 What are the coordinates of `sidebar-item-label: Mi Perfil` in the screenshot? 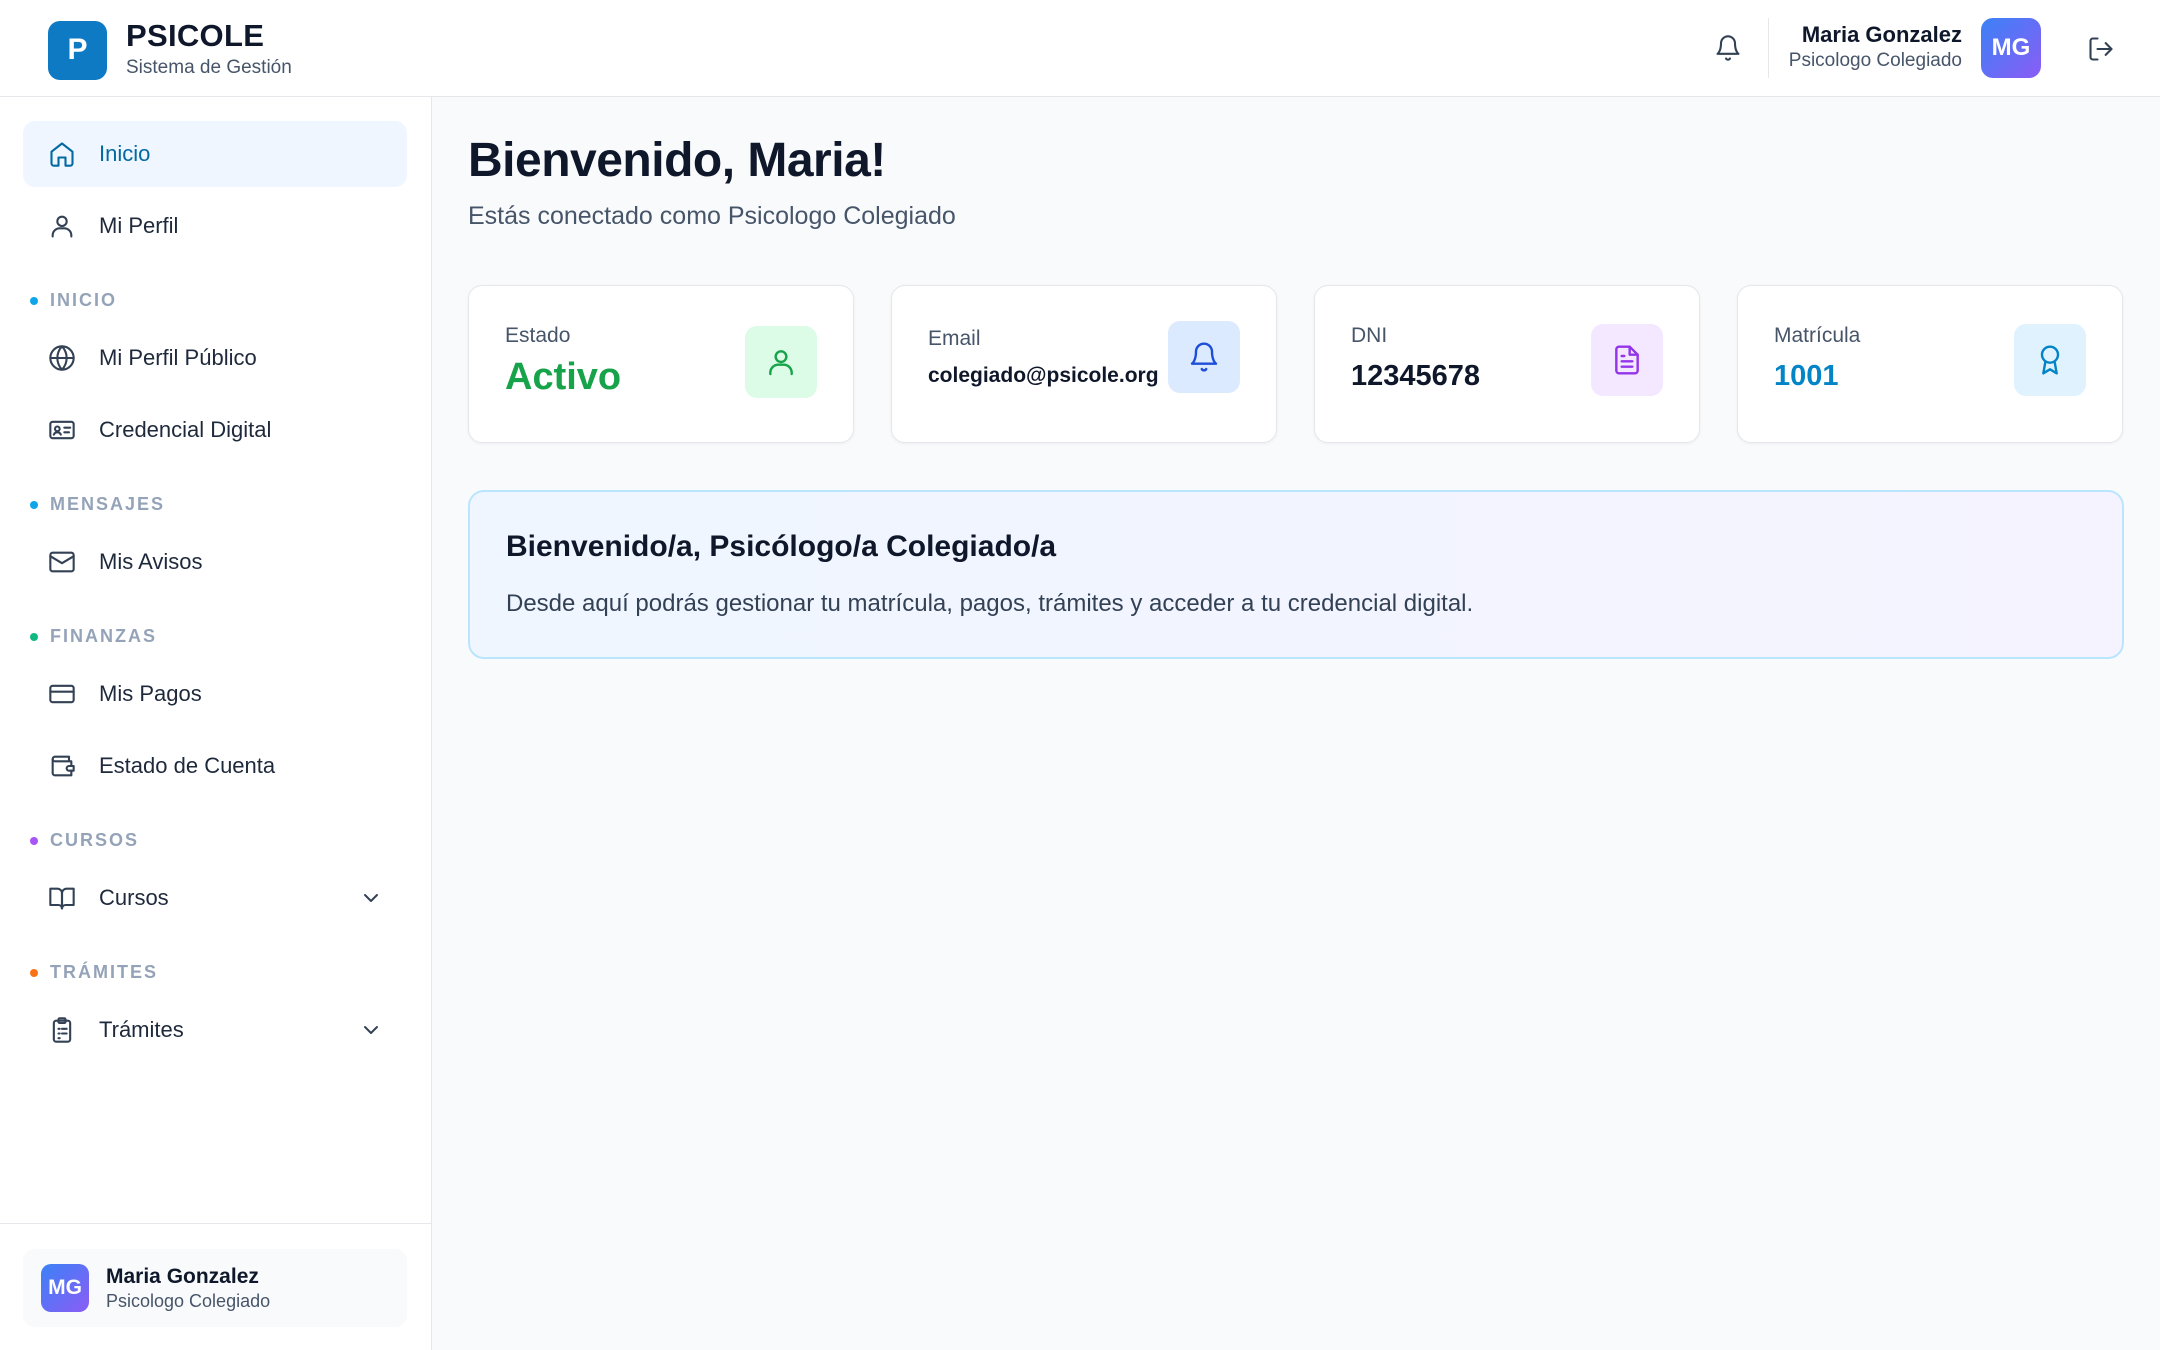 It's located at (139, 225).